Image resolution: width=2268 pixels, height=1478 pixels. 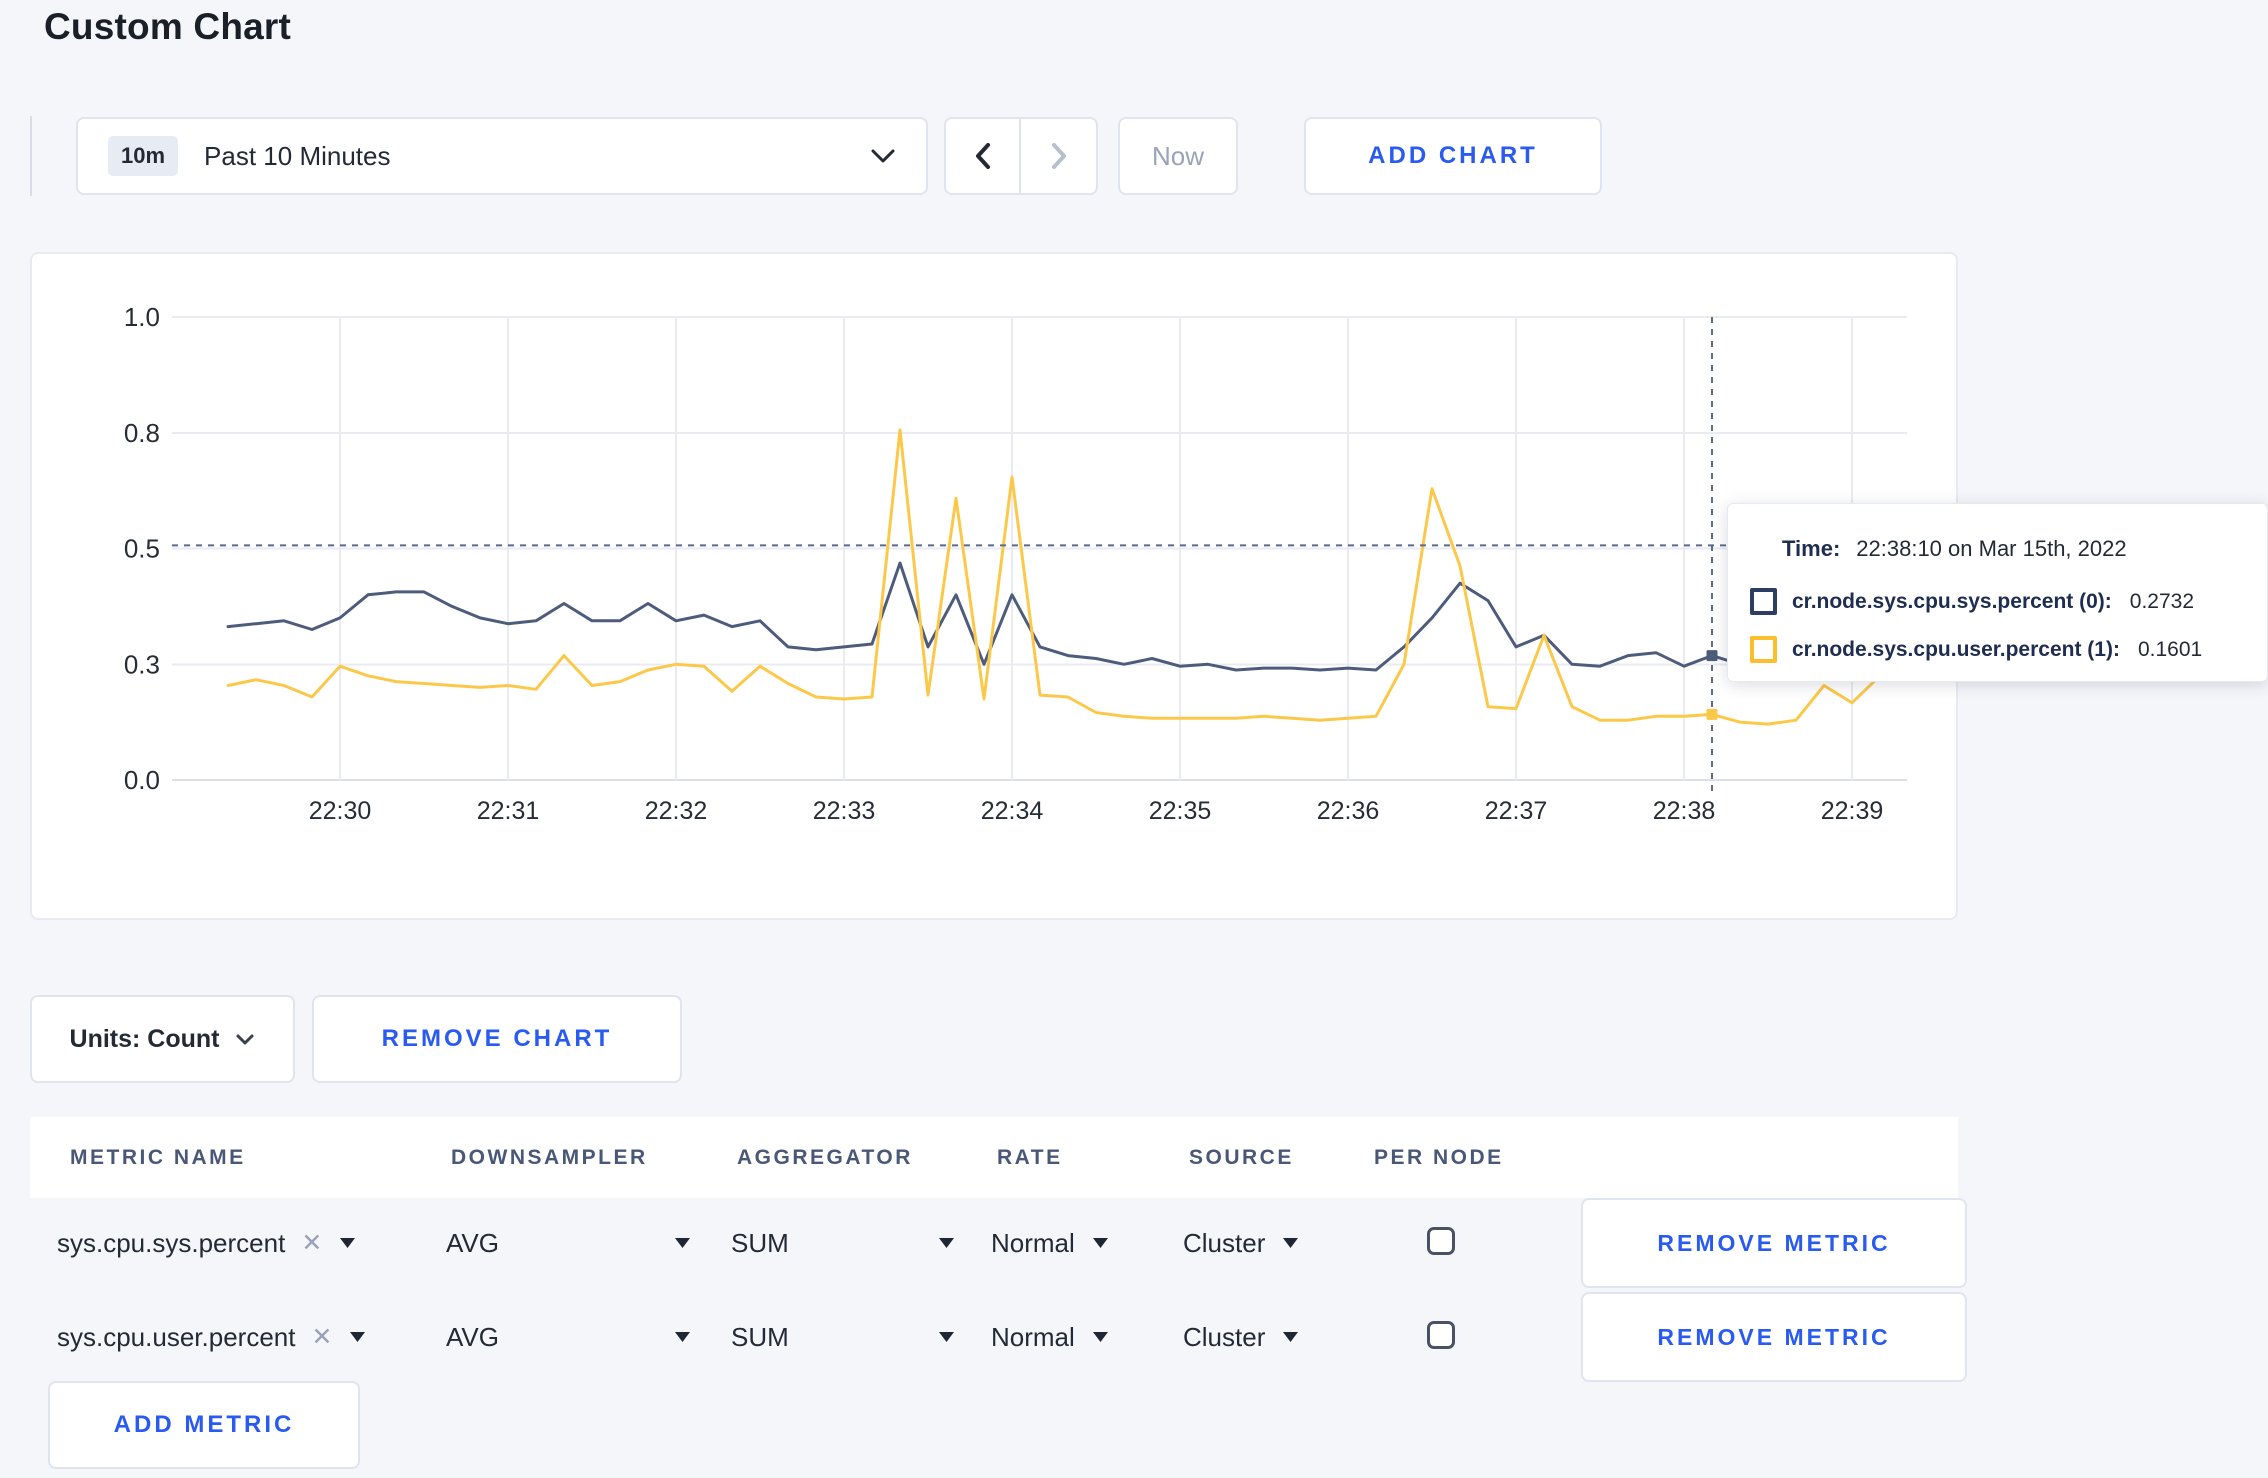 I want to click on svg-text: 0.3, so click(x=142, y=664).